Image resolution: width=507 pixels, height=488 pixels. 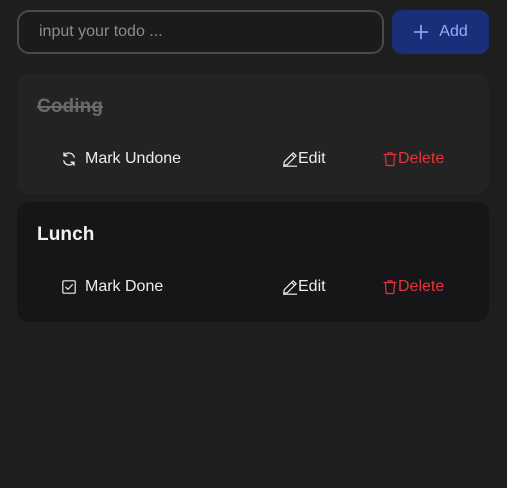 I want to click on todo-actions: Mark Undone Edit Delete, so click(x=253, y=159).